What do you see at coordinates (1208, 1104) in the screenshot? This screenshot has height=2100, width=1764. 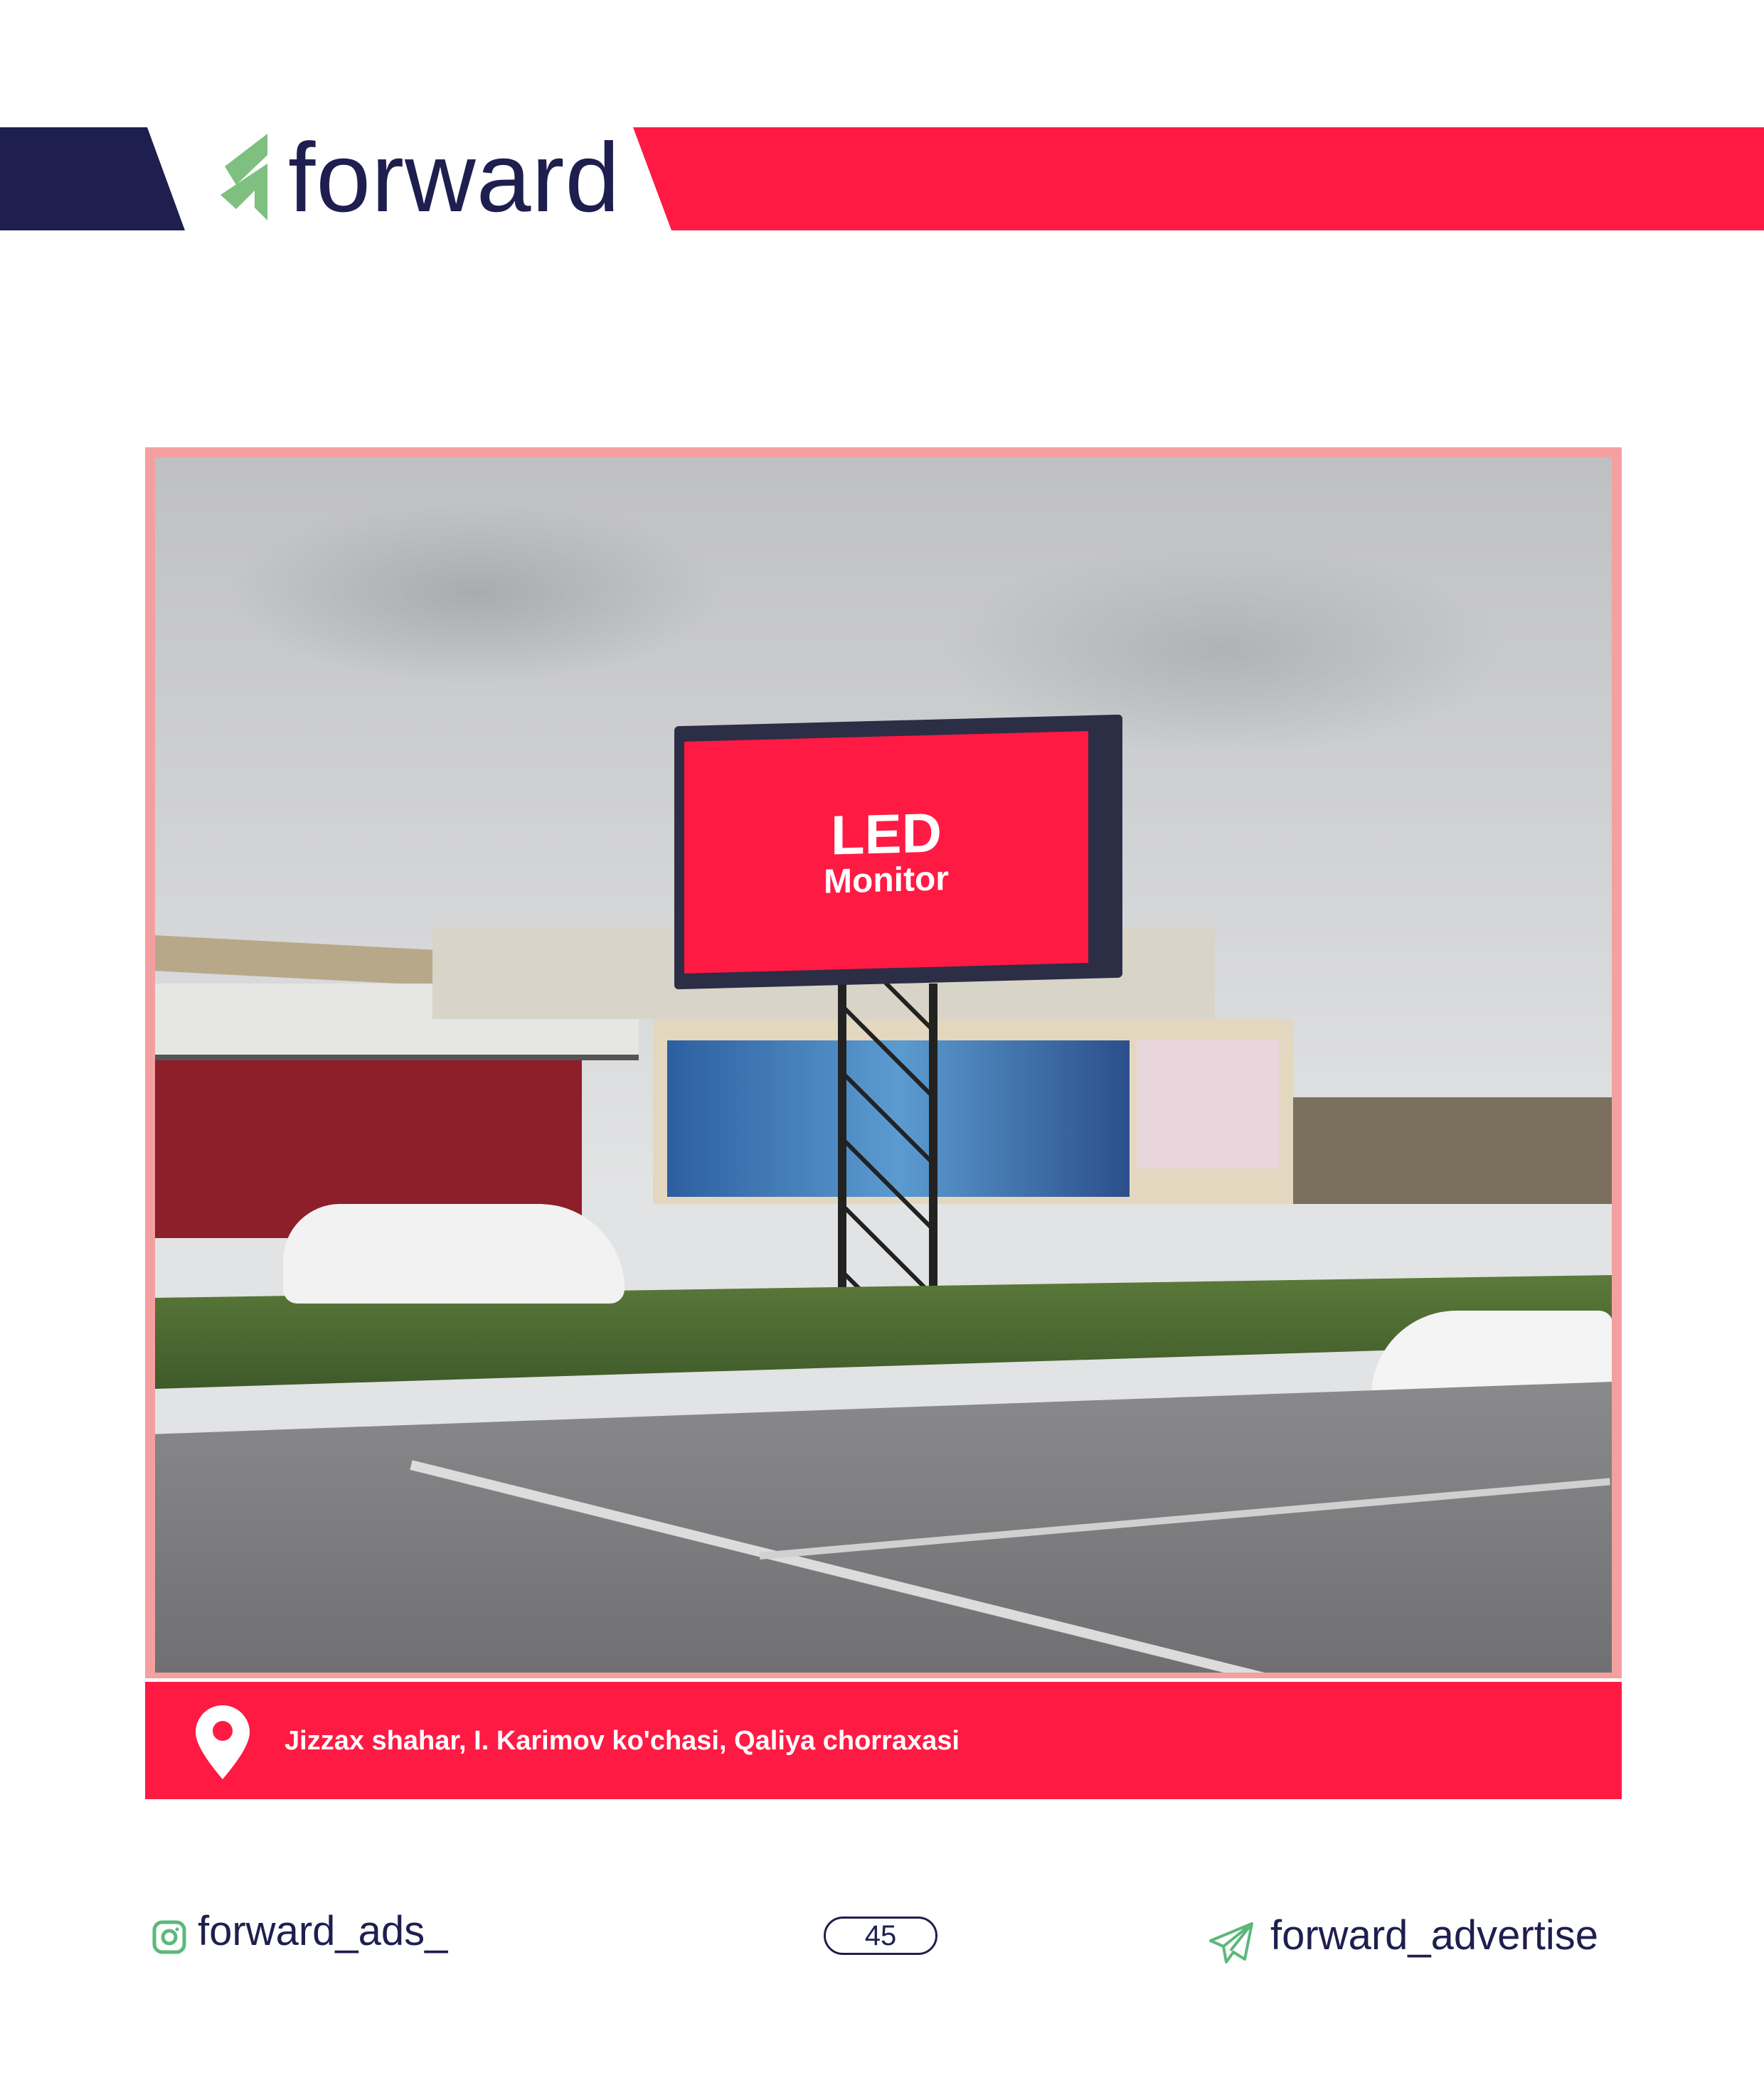 I see `ad-banner` at bounding box center [1208, 1104].